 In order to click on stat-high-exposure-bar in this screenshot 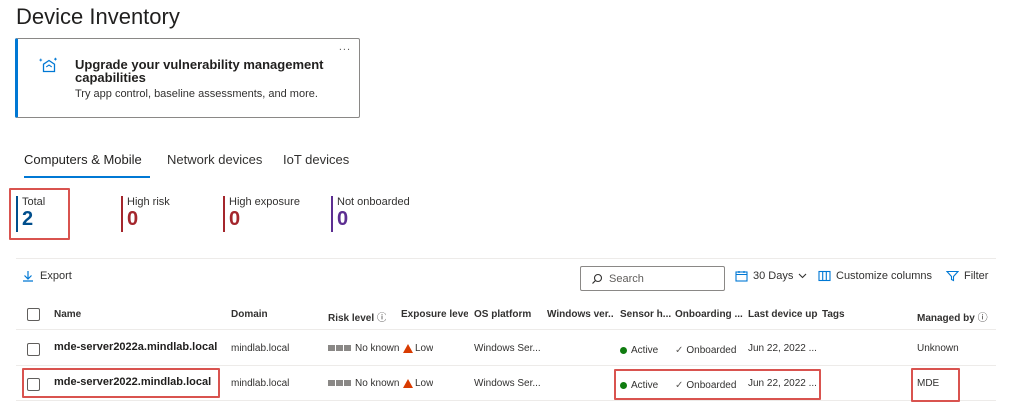, I will do `click(224, 214)`.